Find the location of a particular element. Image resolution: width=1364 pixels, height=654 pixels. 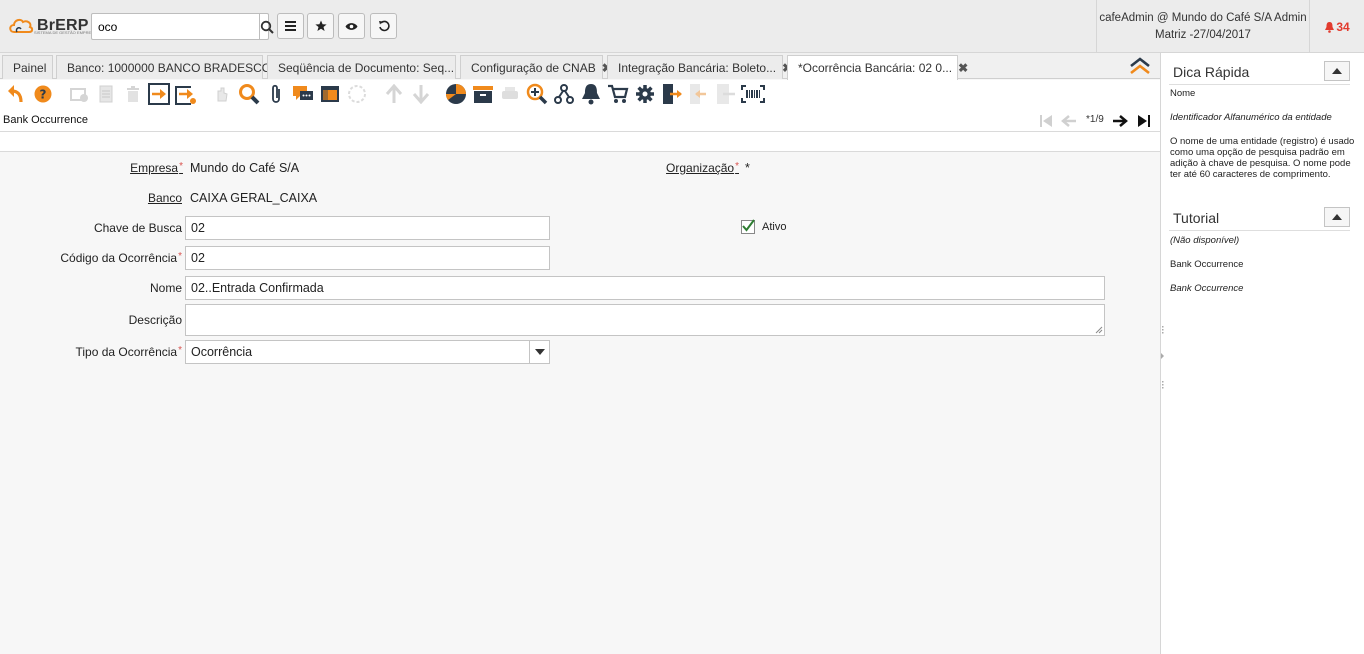

zoom-in-icon is located at coordinates (537, 94).